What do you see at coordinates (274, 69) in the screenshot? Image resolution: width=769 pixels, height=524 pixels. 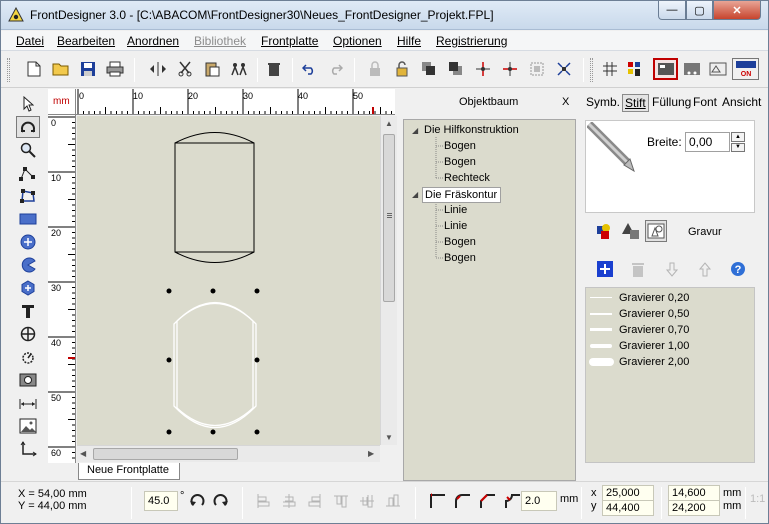 I see `delete-icon` at bounding box center [274, 69].